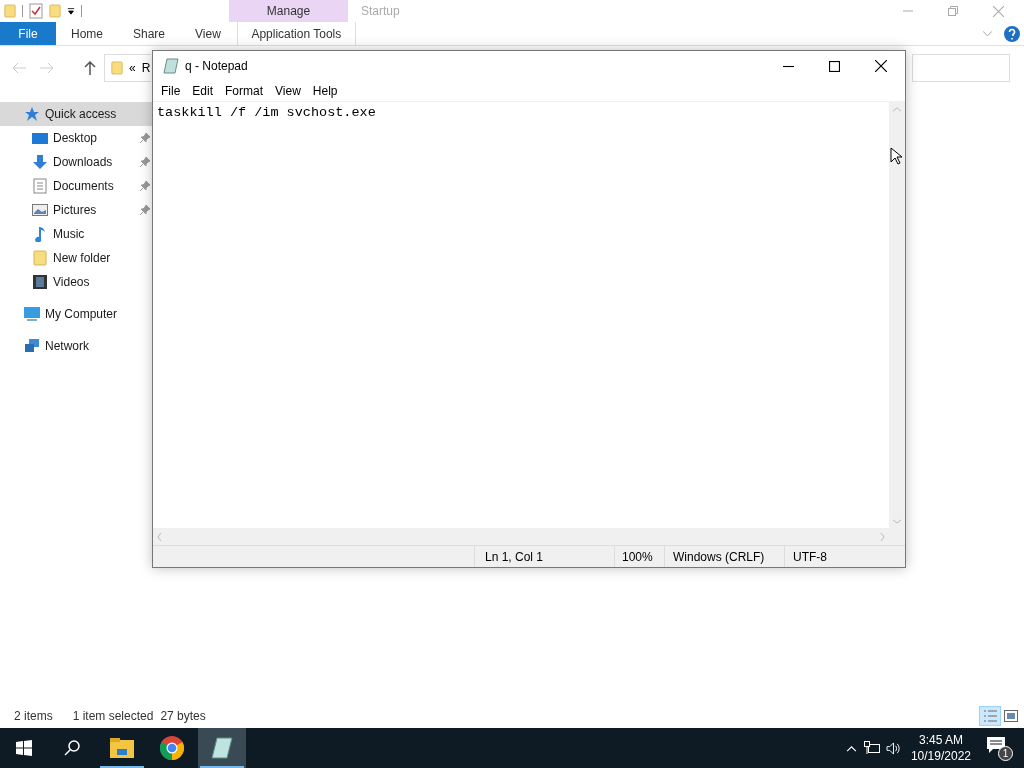 The width and height of the screenshot is (1024, 768). I want to click on status-position: Ln 1, Col 1, so click(544, 556).